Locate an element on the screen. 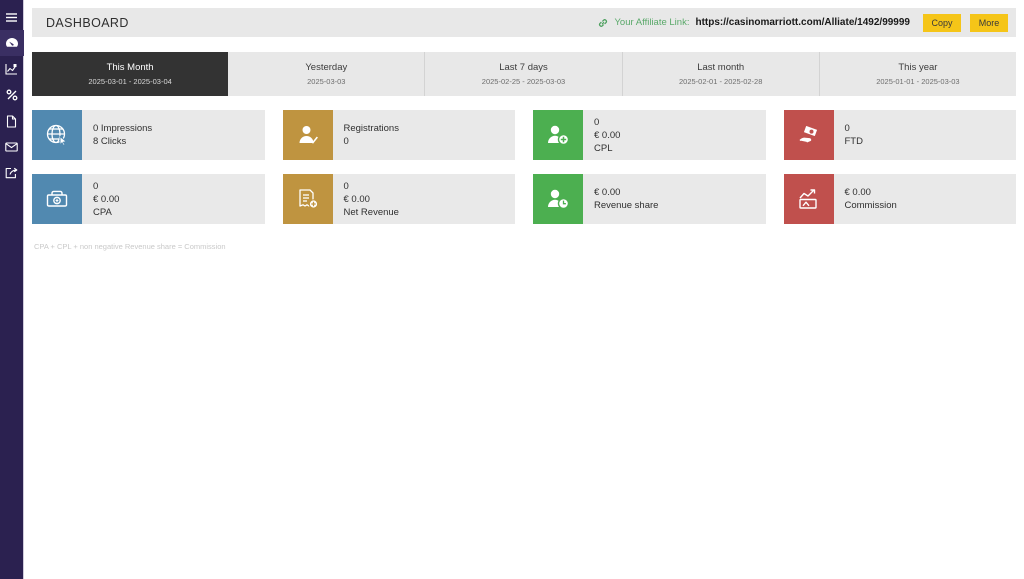  card-body: Registrations 0 is located at coordinates (424, 135).